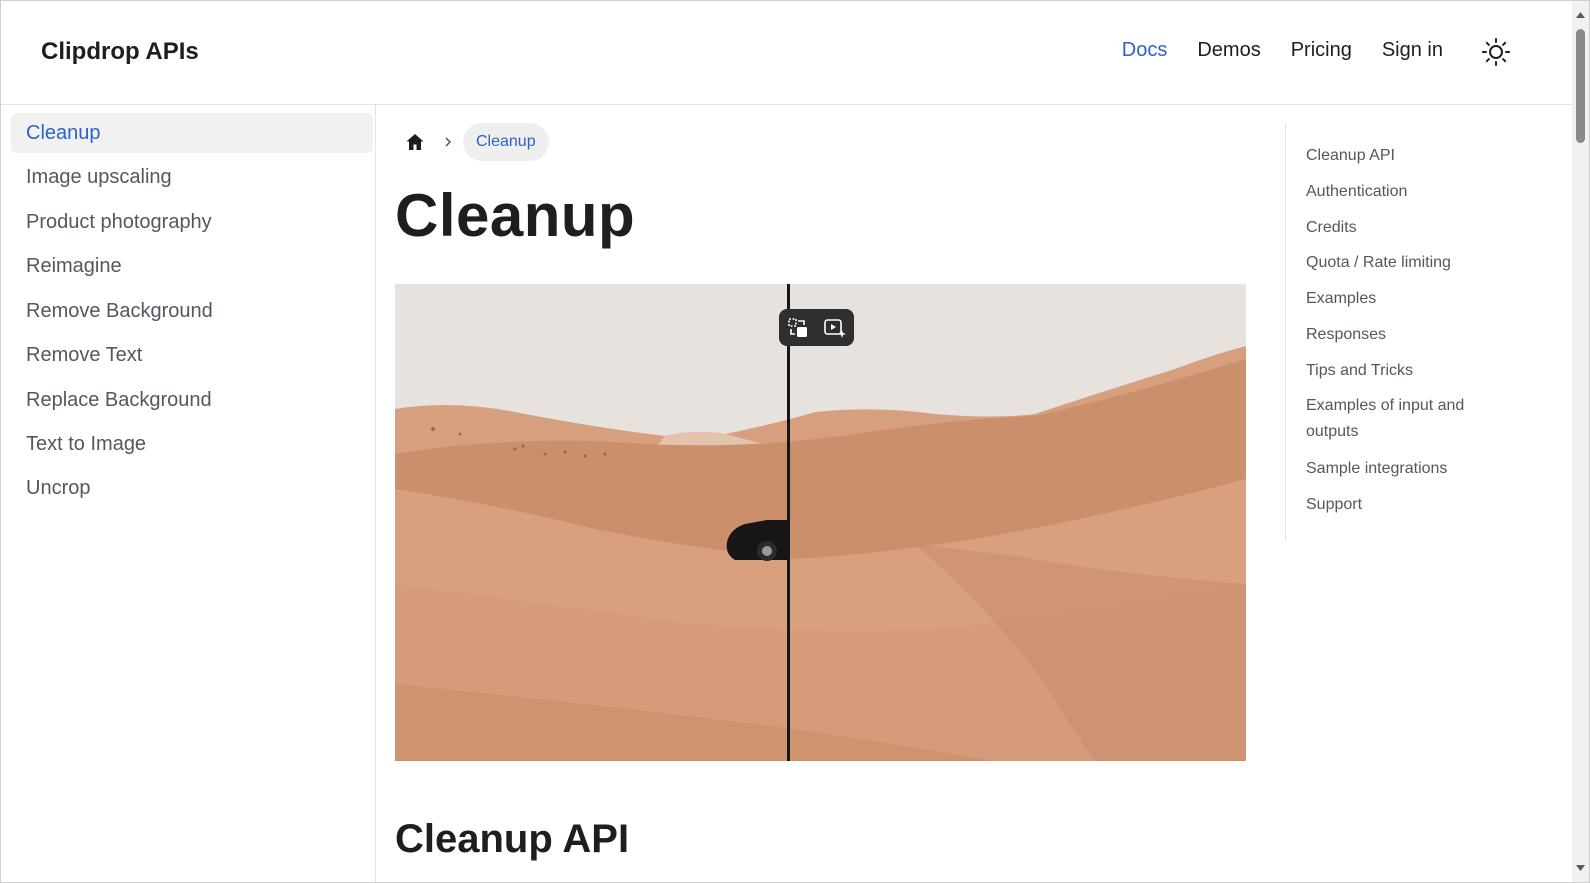 The height and width of the screenshot is (883, 1590). I want to click on page-title: Cleanup, so click(515, 215).